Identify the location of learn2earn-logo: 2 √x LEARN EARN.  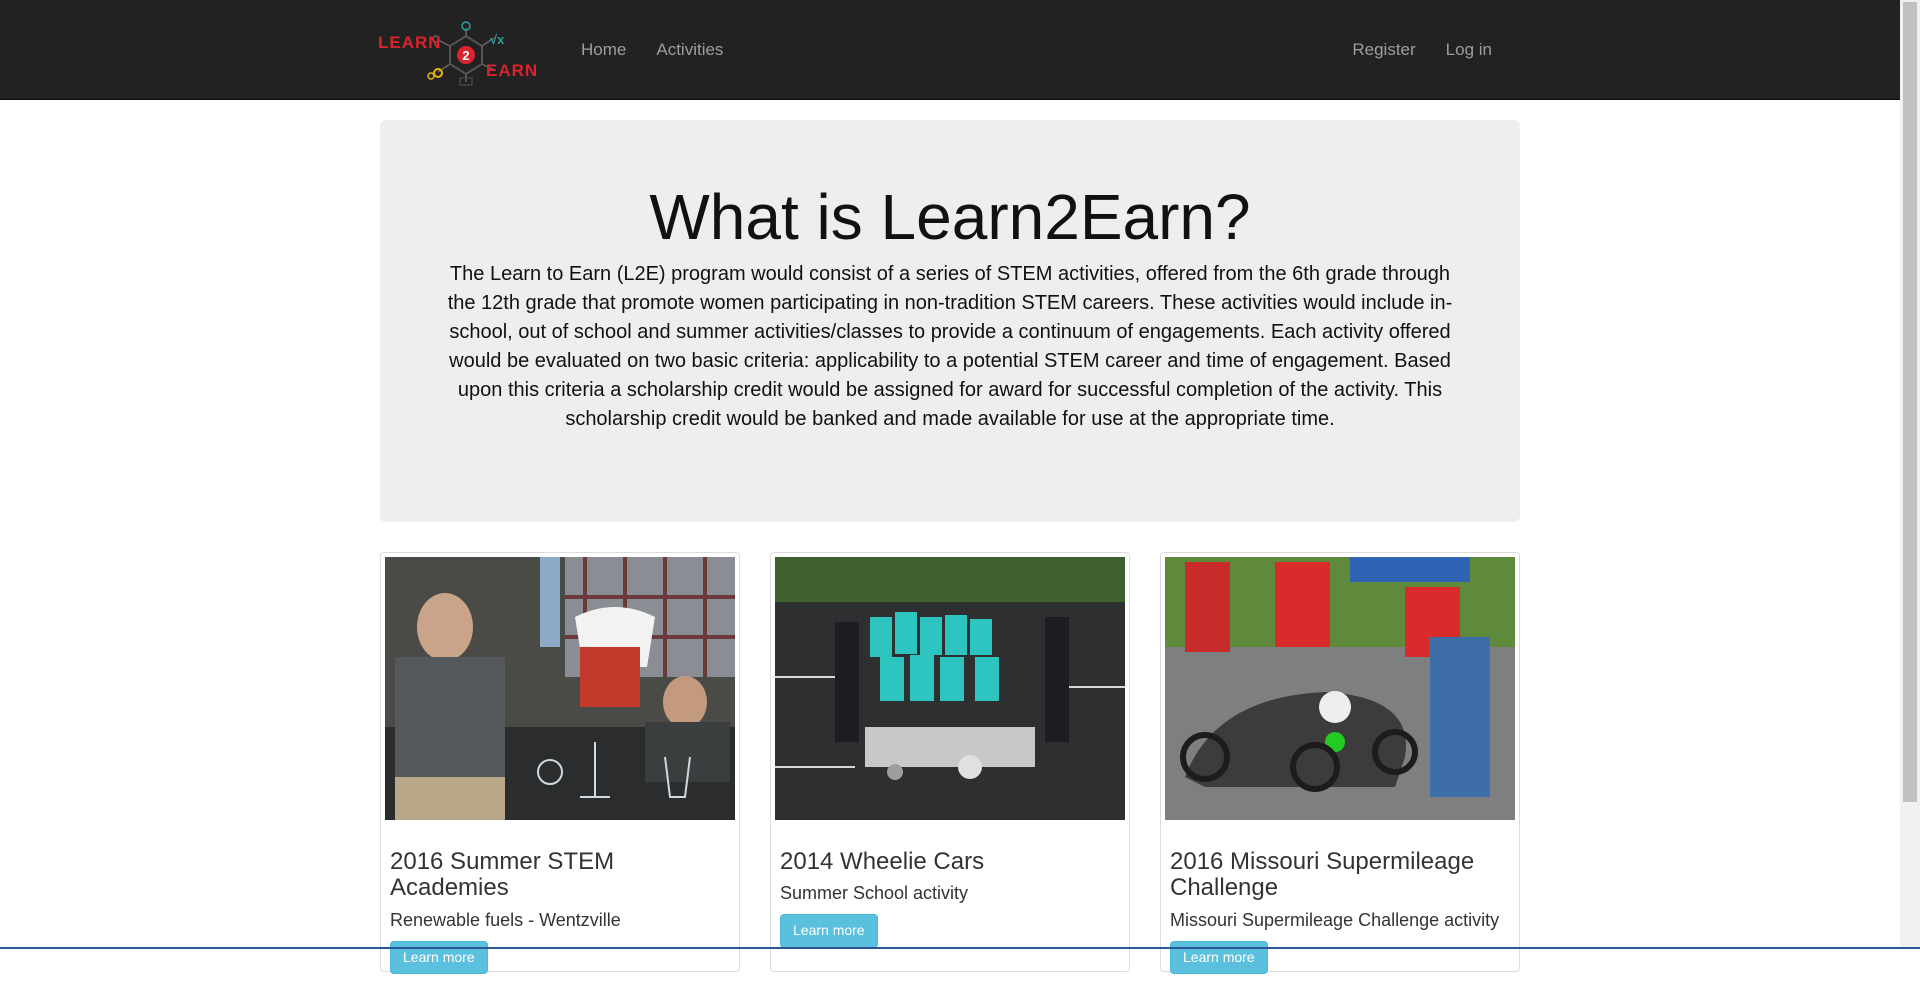
(466, 50).